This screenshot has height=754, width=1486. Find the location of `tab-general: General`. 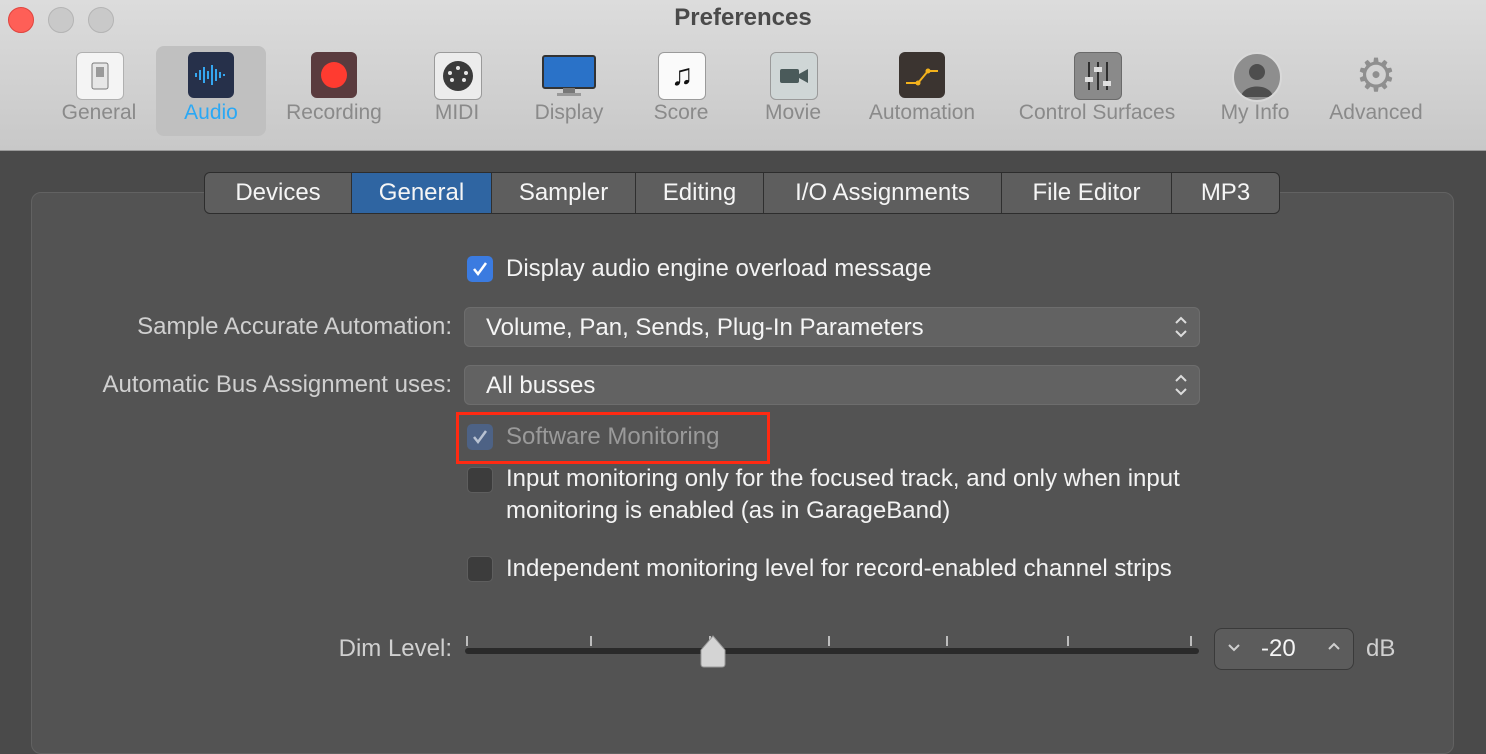

tab-general: General is located at coordinates (422, 193).